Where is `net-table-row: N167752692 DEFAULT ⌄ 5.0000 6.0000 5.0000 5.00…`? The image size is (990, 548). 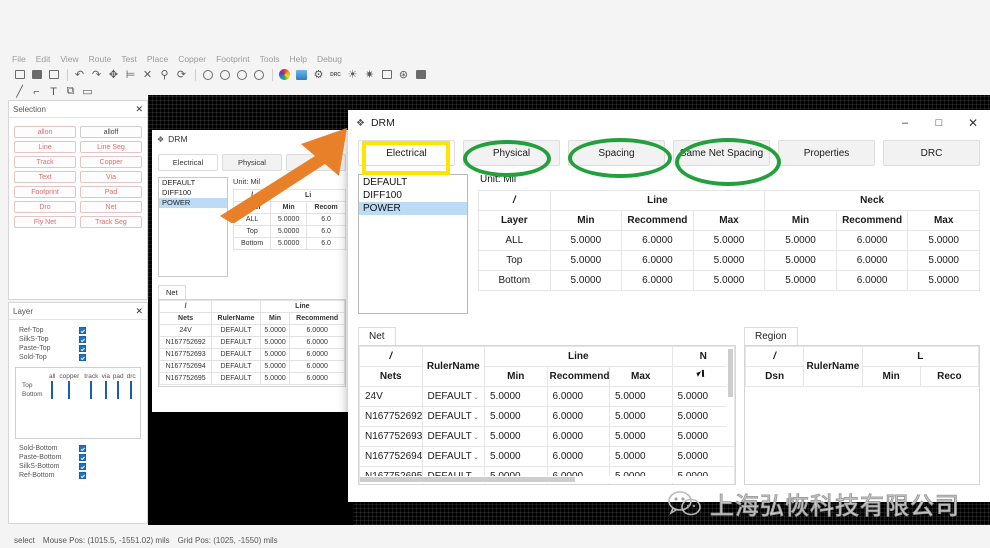 net-table-row: N167752692 DEFAULT ⌄ 5.0000 6.0000 5.0000 5.00… is located at coordinates (547, 416).